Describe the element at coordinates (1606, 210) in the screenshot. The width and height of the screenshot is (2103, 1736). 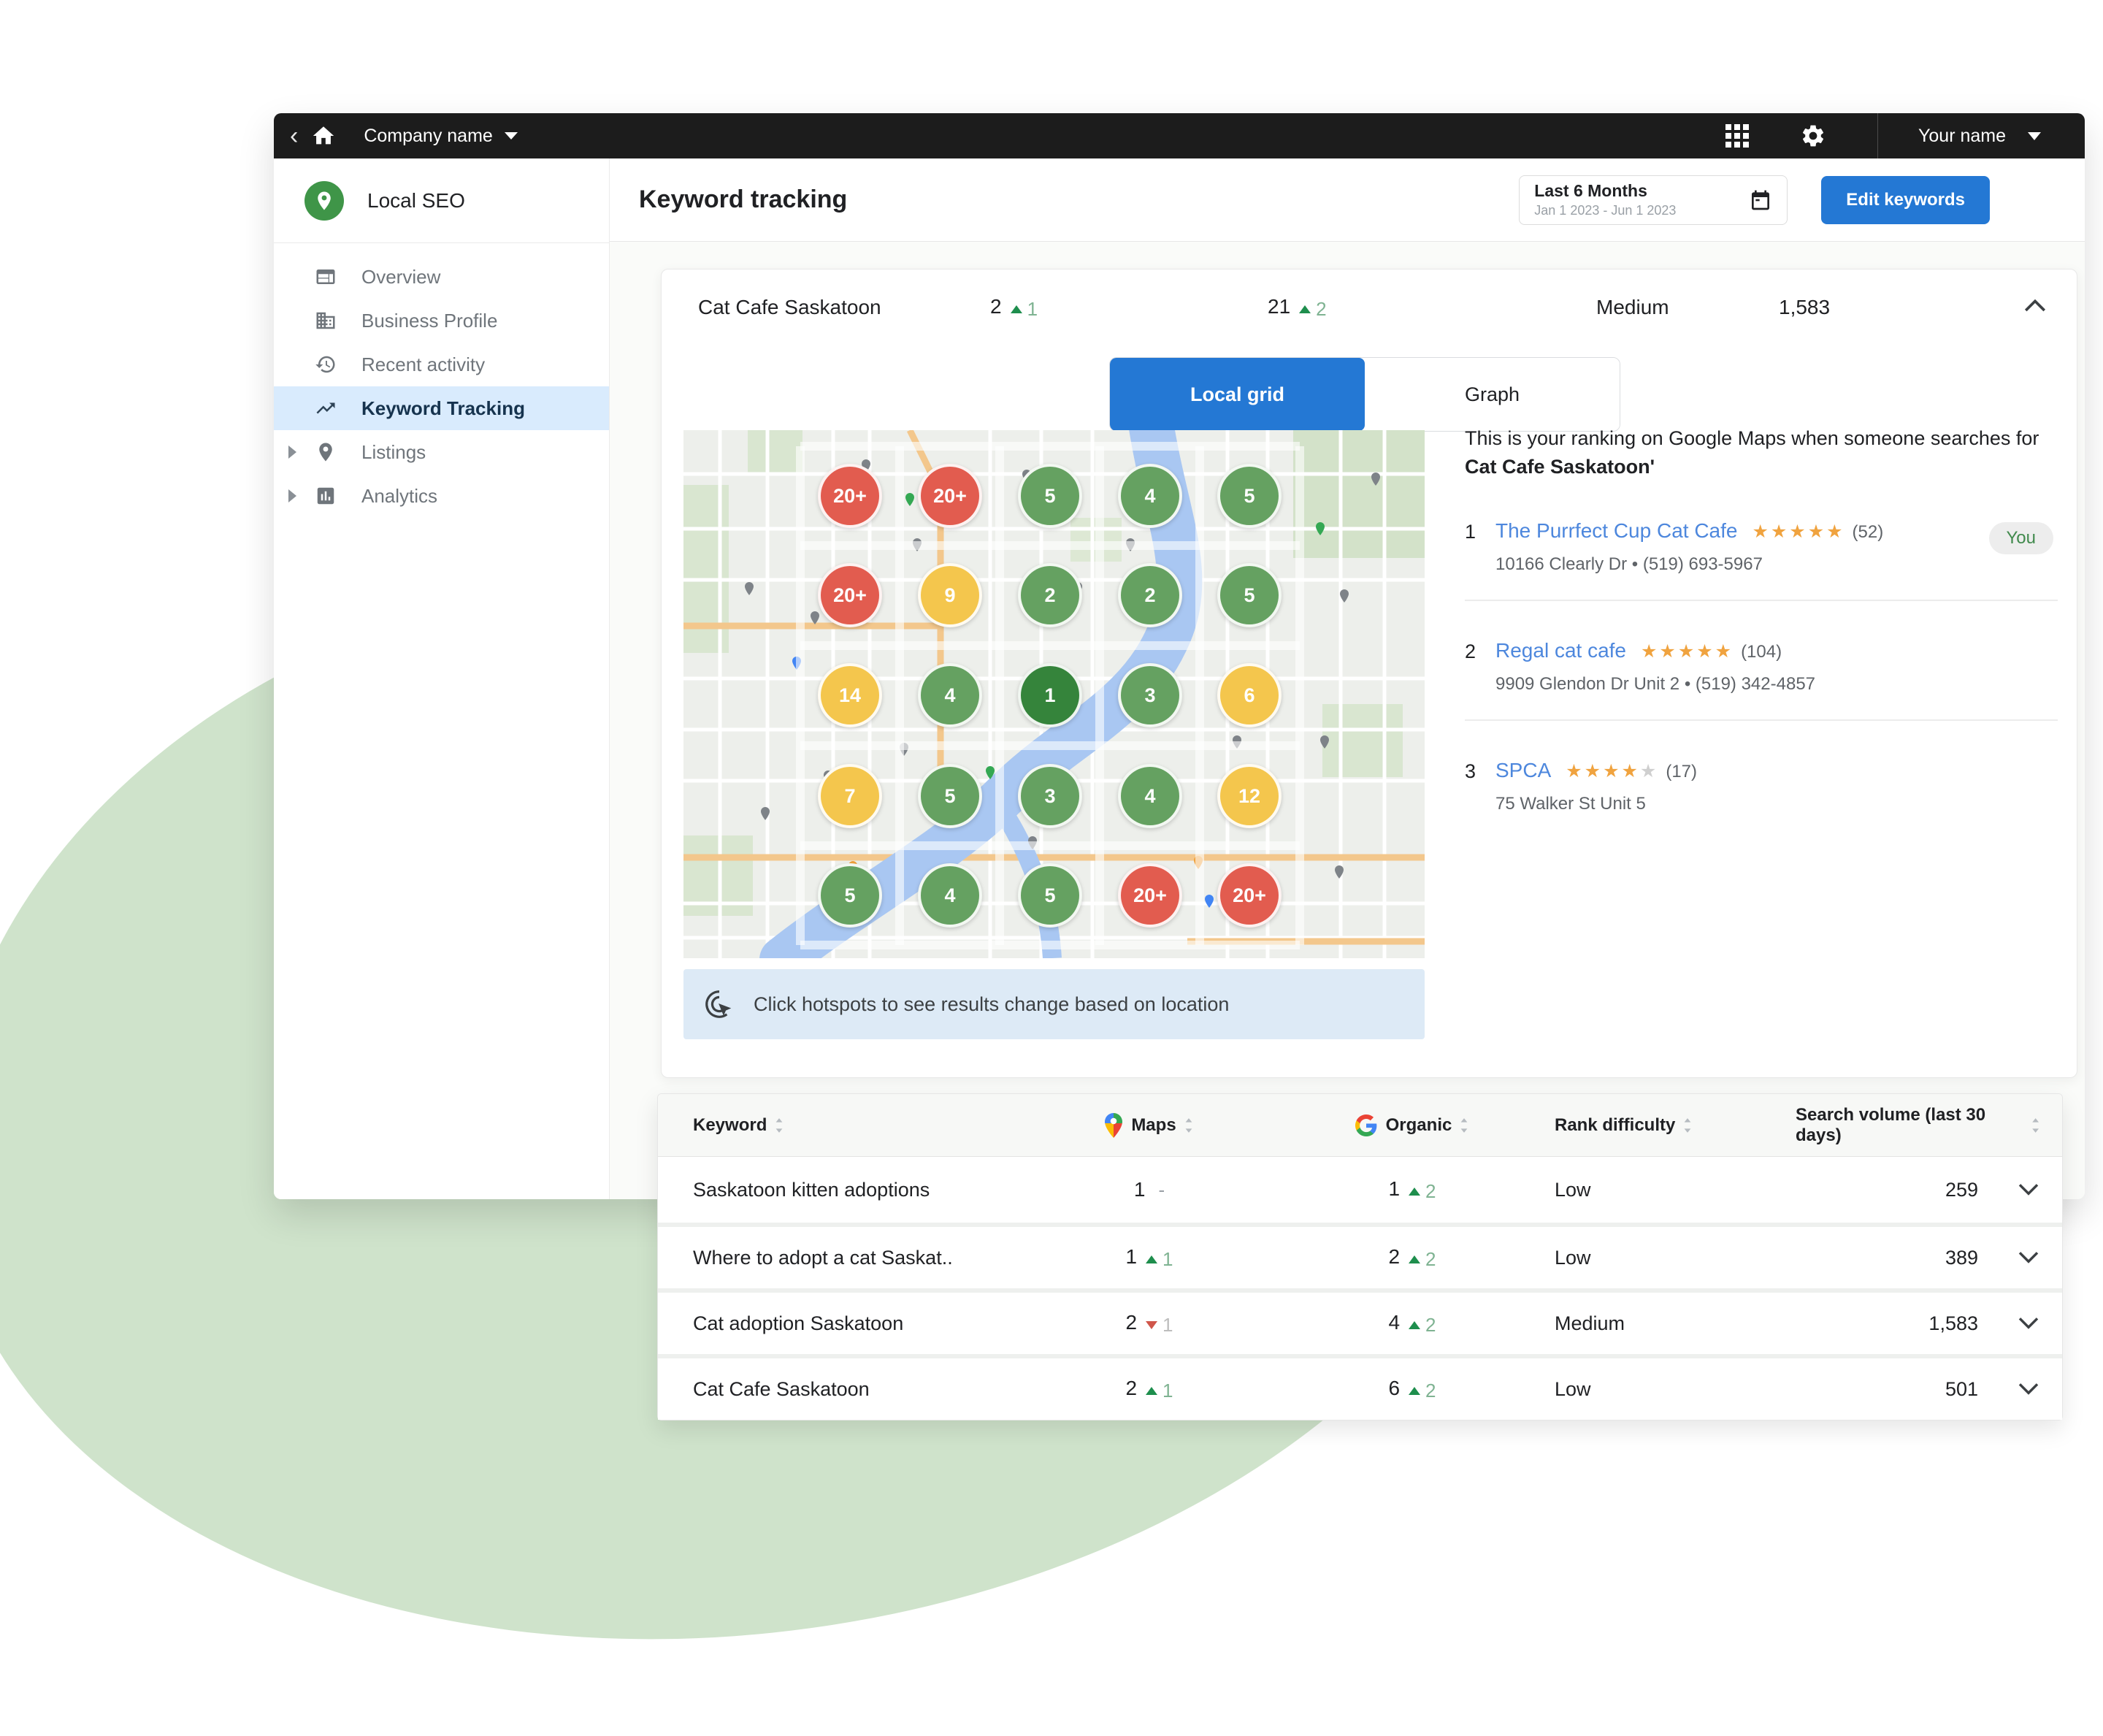
I see `date-range-dates: Jan 1 2023 - Jun 1 2023` at that location.